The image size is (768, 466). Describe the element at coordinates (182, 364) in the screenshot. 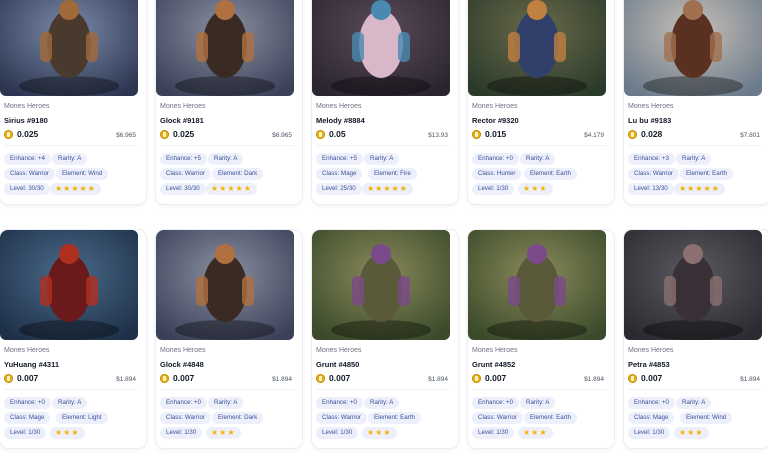

I see `hero-name: Glock #4848` at that location.